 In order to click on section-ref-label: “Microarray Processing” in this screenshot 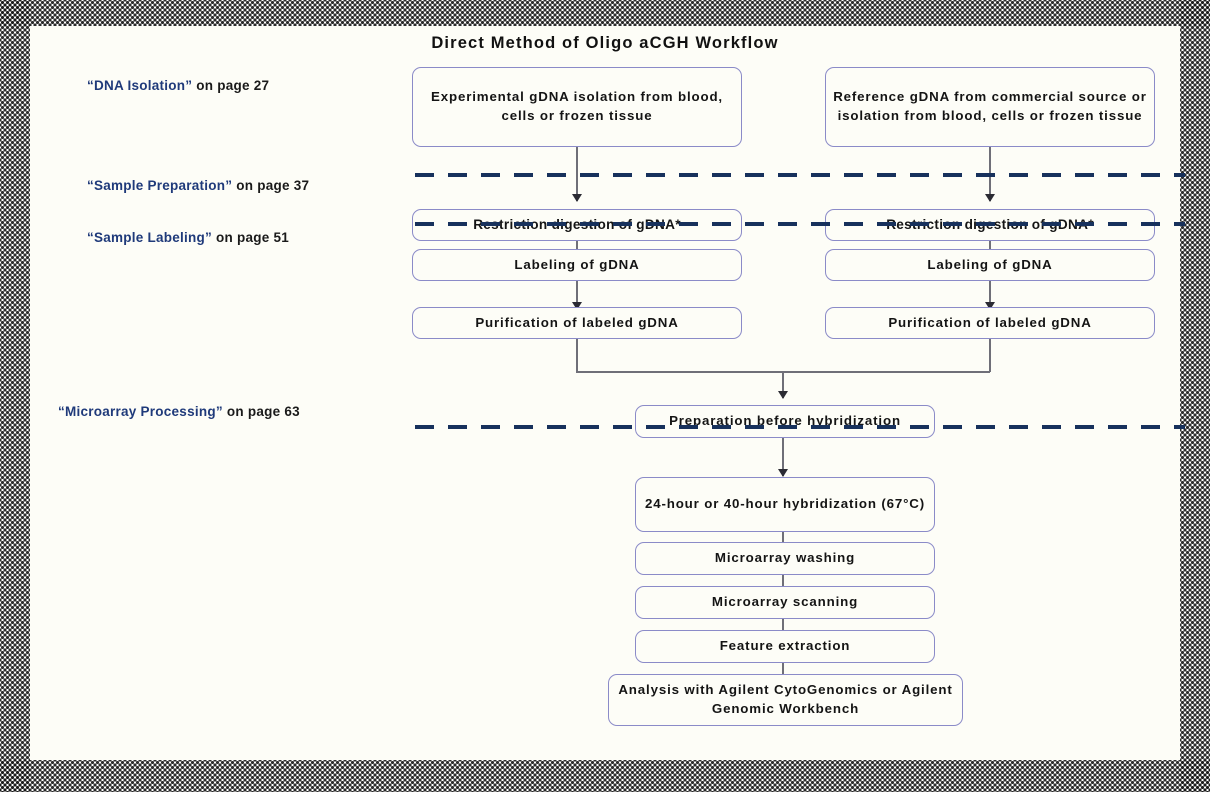, I will do `click(142, 411)`.